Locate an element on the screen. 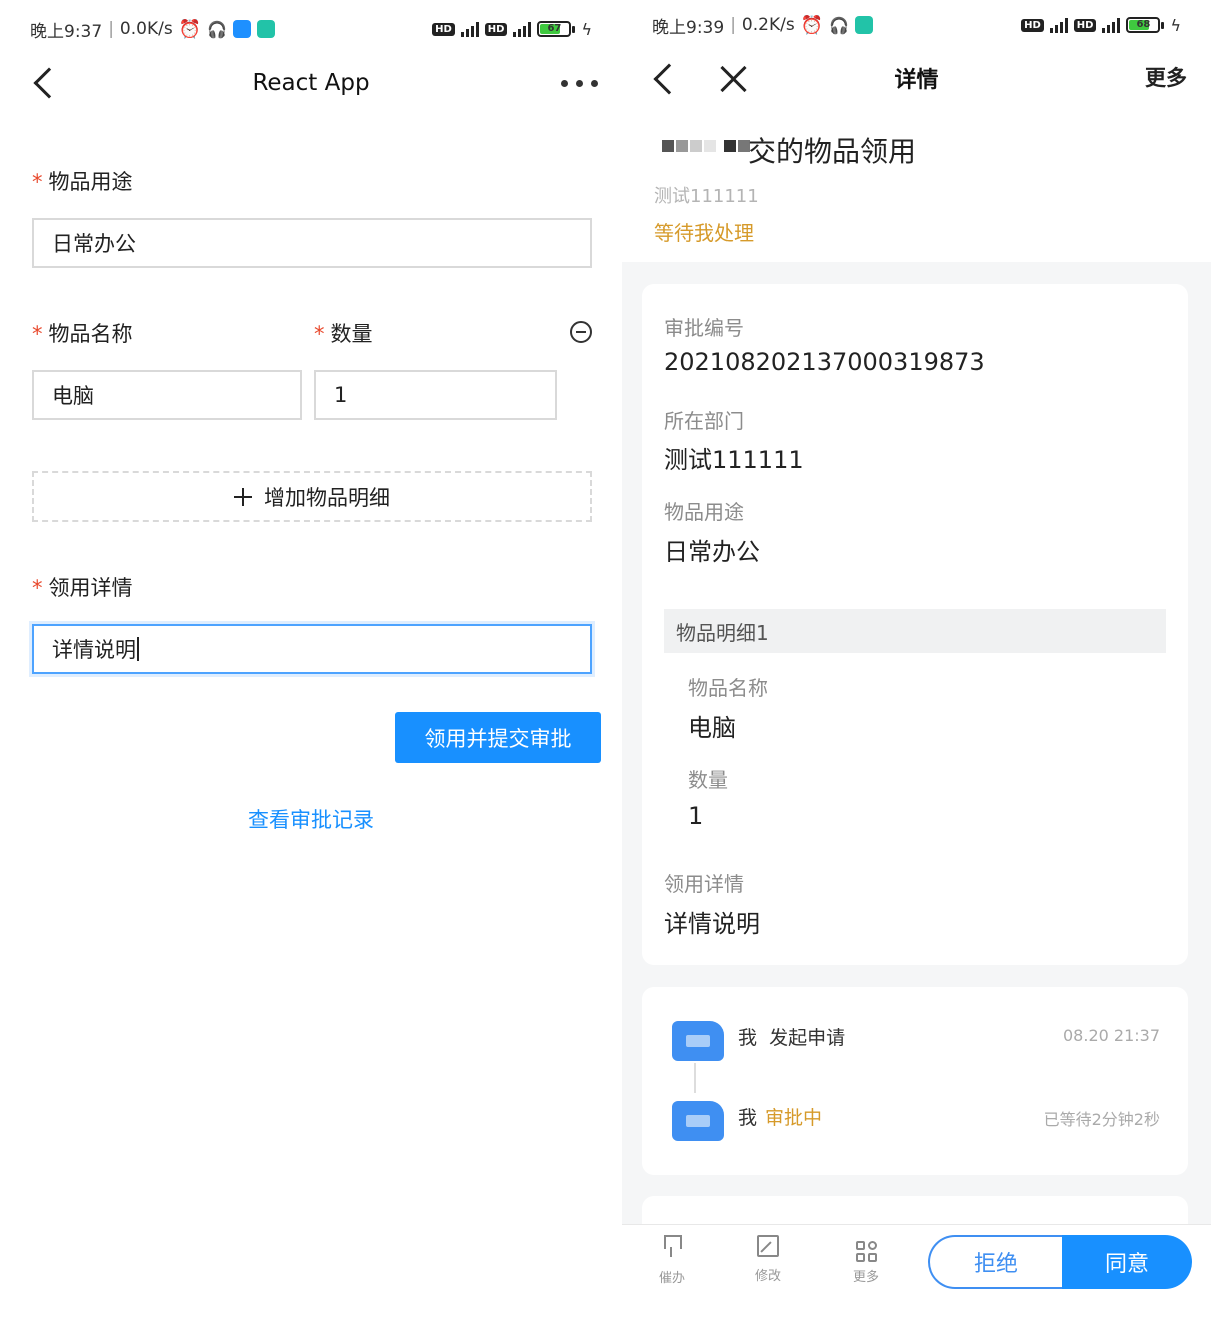 Image resolution: width=1211 pixels, height=1343 pixels. view-history-link: 查看审批记录 is located at coordinates (311, 819).